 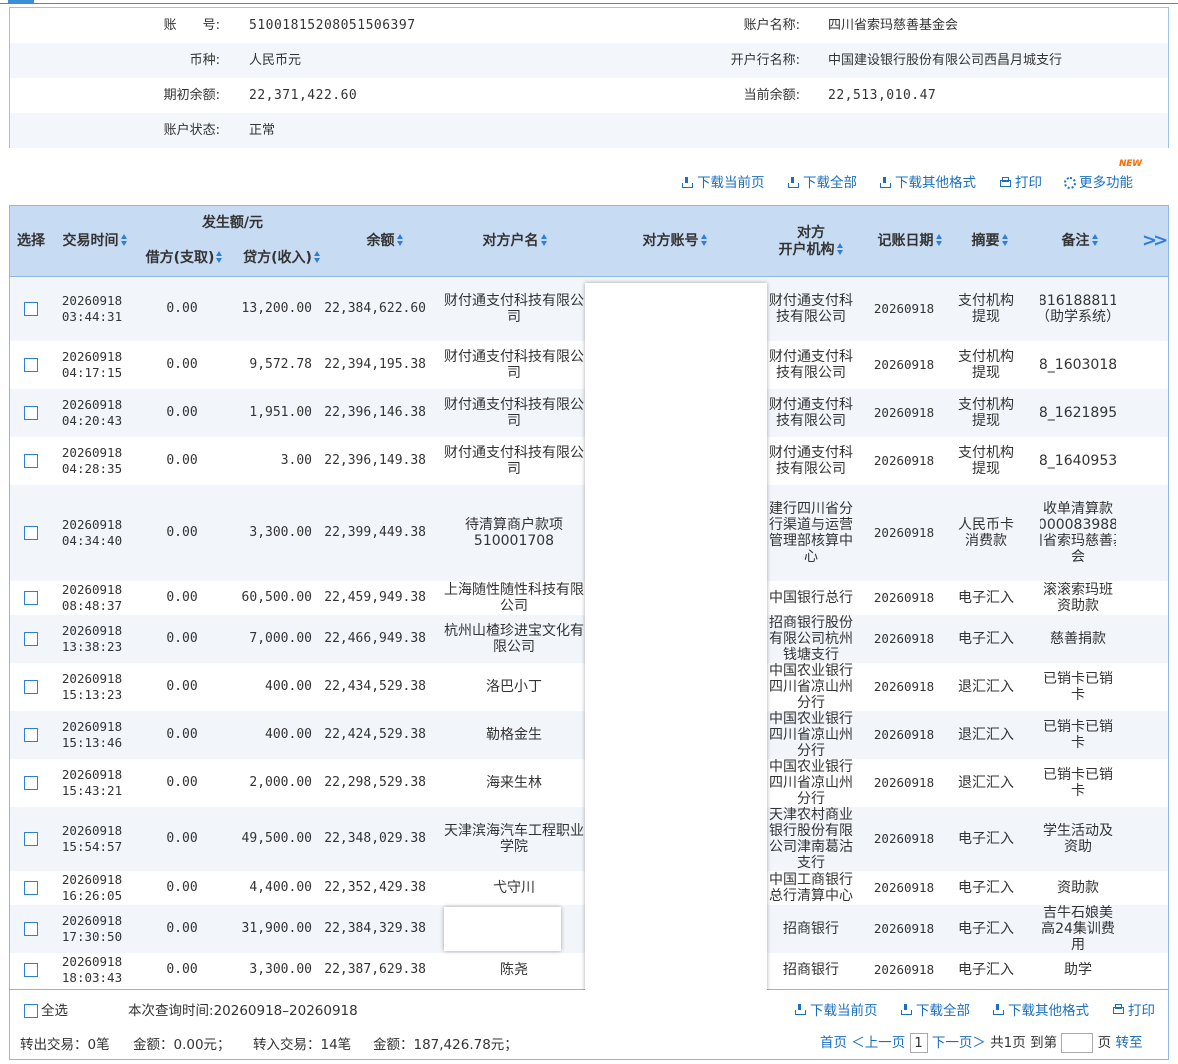 What do you see at coordinates (811, 888) in the screenshot?
I see `cell-bank: 中国工商银行总行清算中心` at bounding box center [811, 888].